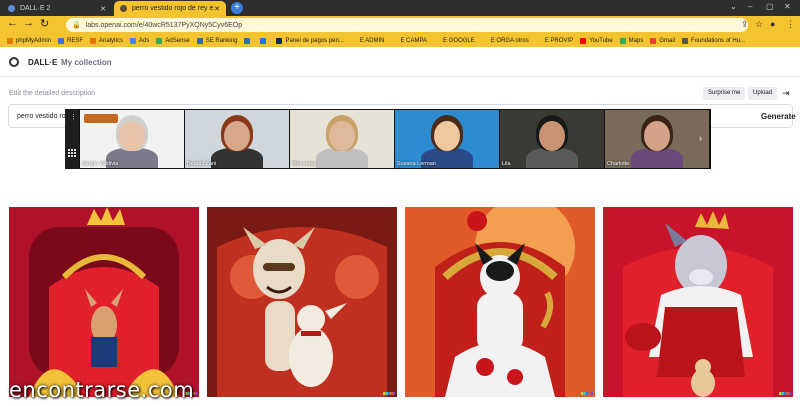 Image resolution: width=800 pixels, height=406 pixels. Describe the element at coordinates (173, 8) in the screenshot. I see `tab-label: perro vestido rojo de rey en el tr` at that location.